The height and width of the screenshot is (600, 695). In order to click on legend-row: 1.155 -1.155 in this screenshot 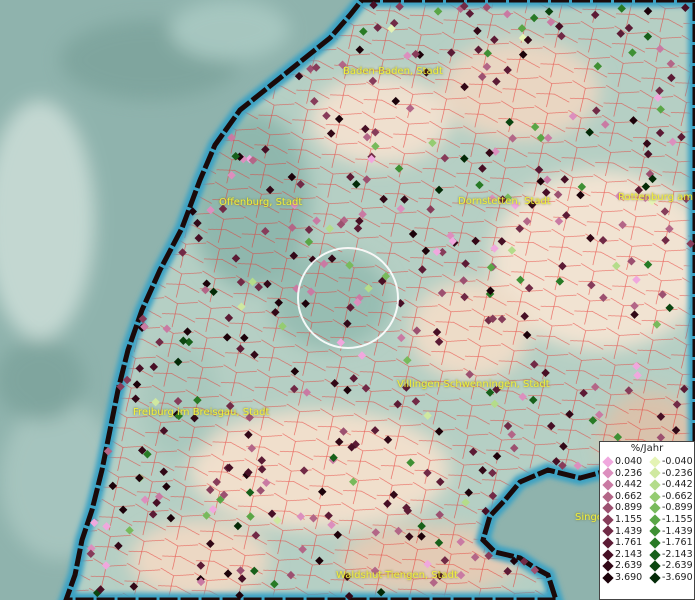, I will do `click(647, 520)`.